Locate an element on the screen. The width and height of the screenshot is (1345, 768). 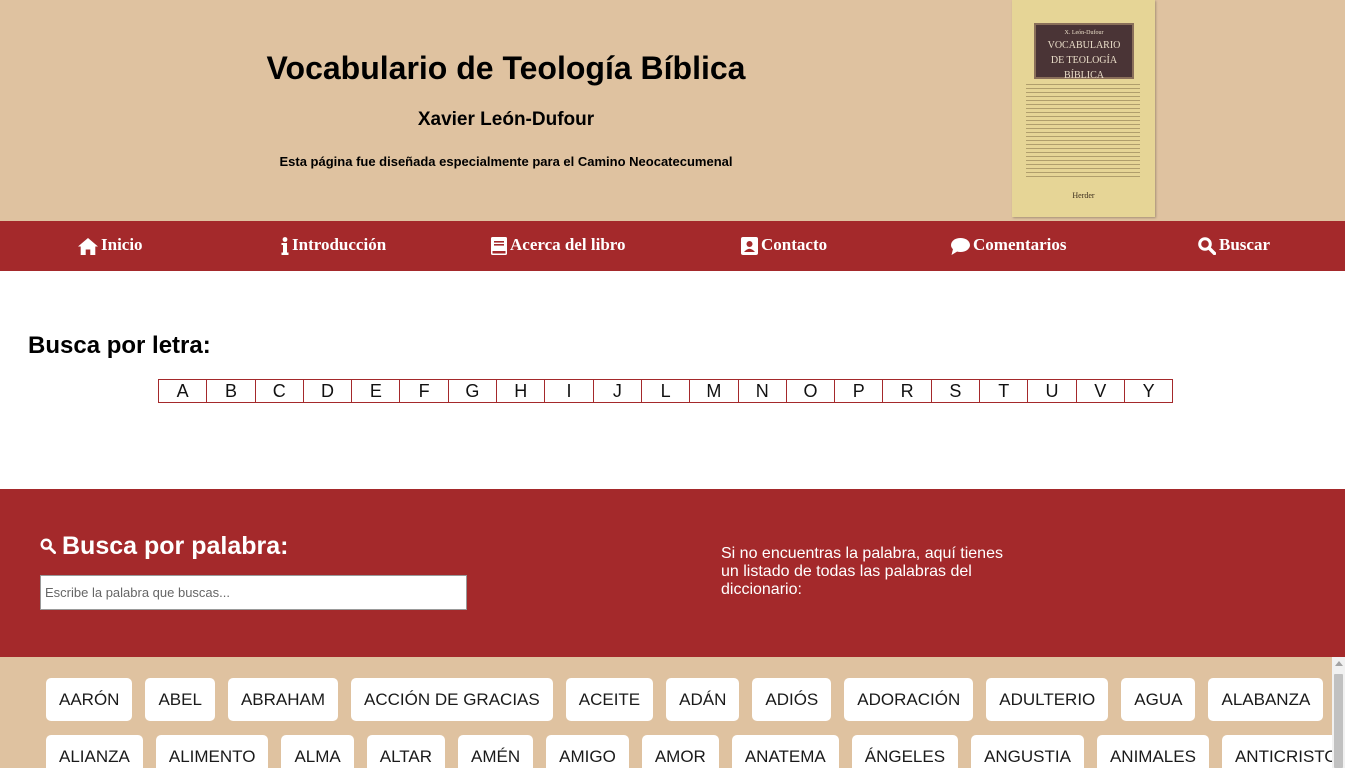
page-scrollbar is located at coordinates (1338, 712).